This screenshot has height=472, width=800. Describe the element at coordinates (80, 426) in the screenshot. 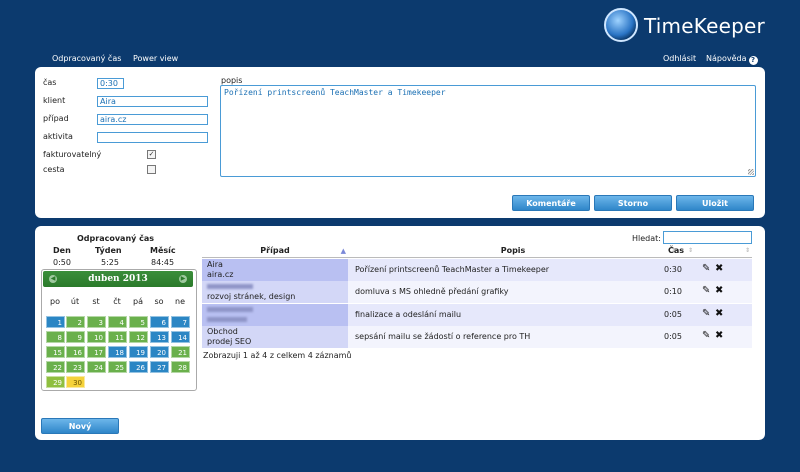

I see `new-button: Nový` at that location.